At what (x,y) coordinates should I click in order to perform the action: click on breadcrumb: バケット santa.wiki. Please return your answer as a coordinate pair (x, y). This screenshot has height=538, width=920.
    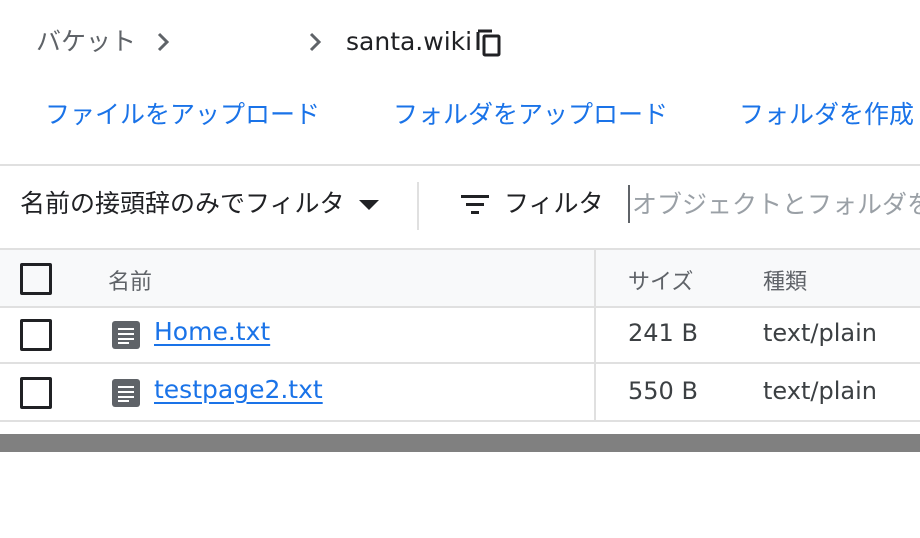
    Looking at the image, I should click on (476, 42).